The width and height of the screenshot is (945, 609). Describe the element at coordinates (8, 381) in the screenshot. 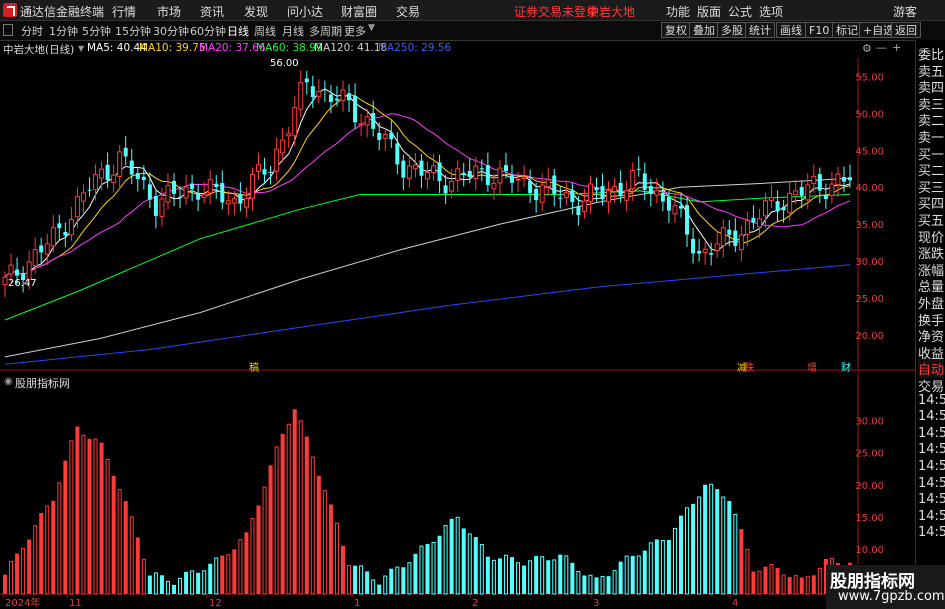

I see `panel-toggle-icon: ◉` at that location.